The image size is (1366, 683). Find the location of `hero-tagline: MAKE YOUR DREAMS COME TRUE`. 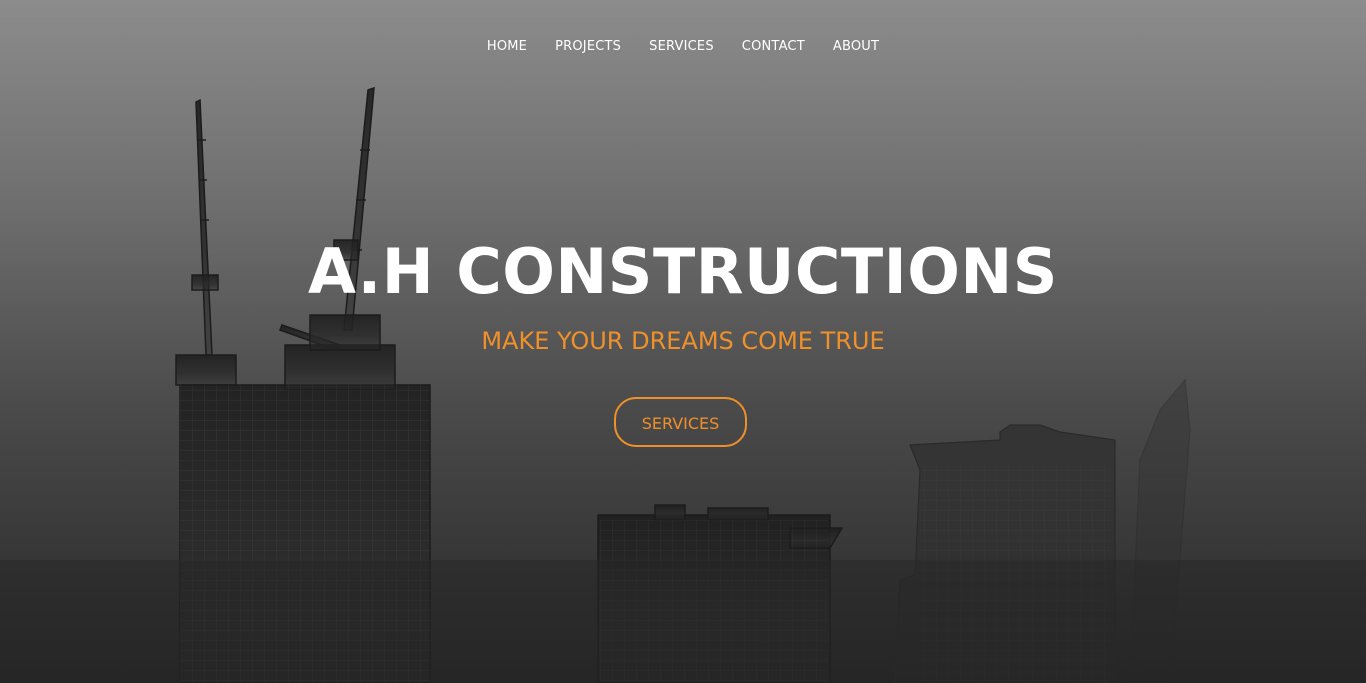

hero-tagline: MAKE YOUR DREAMS COME TRUE is located at coordinates (683, 341).